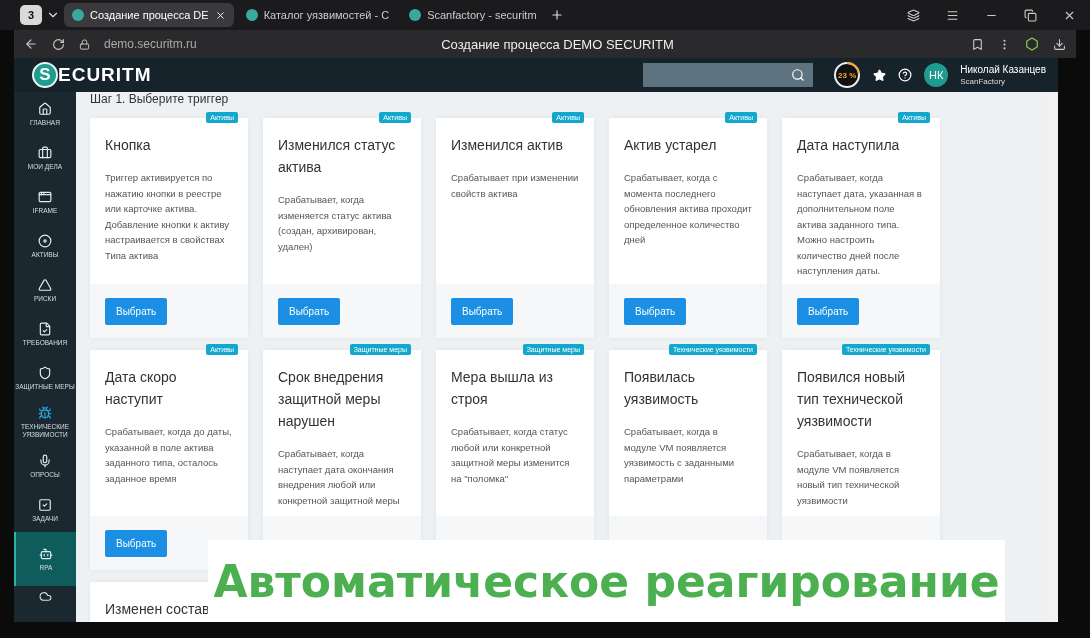  I want to click on search-field, so click(728, 75).